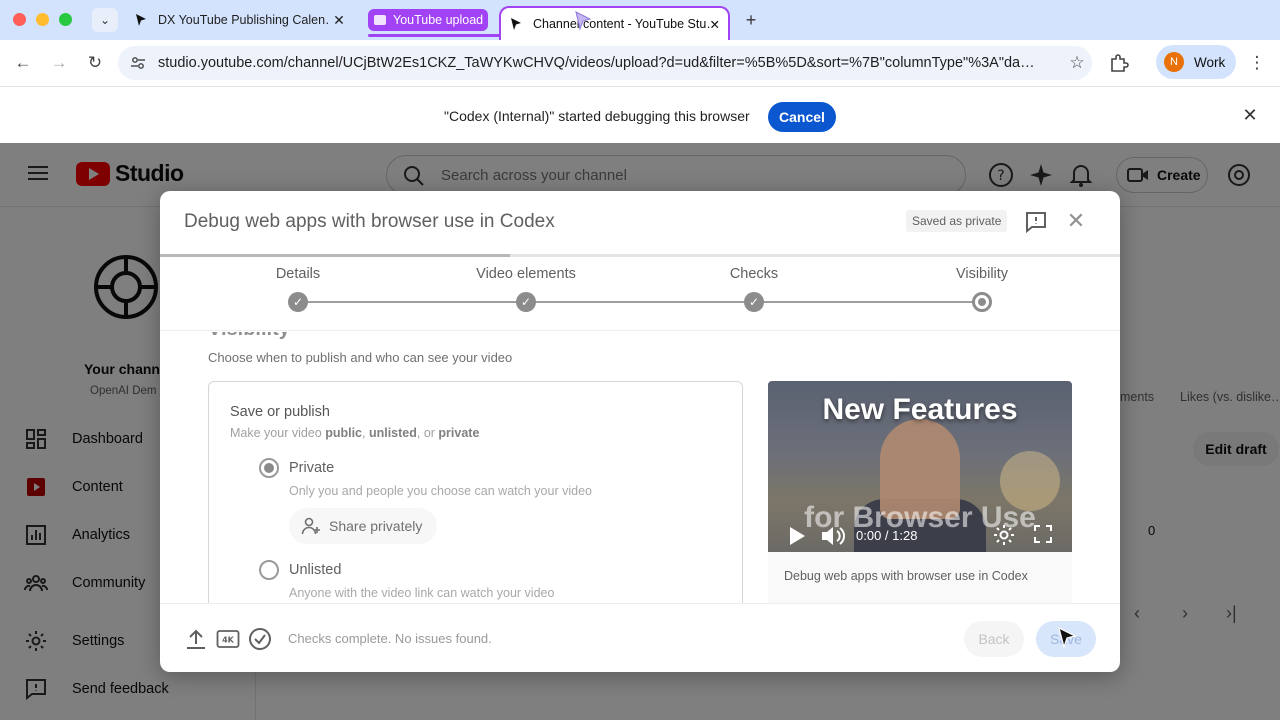  Describe the element at coordinates (906, 576) in the screenshot. I see `preview-video-title: Debug web apps with browser use in Codex` at that location.